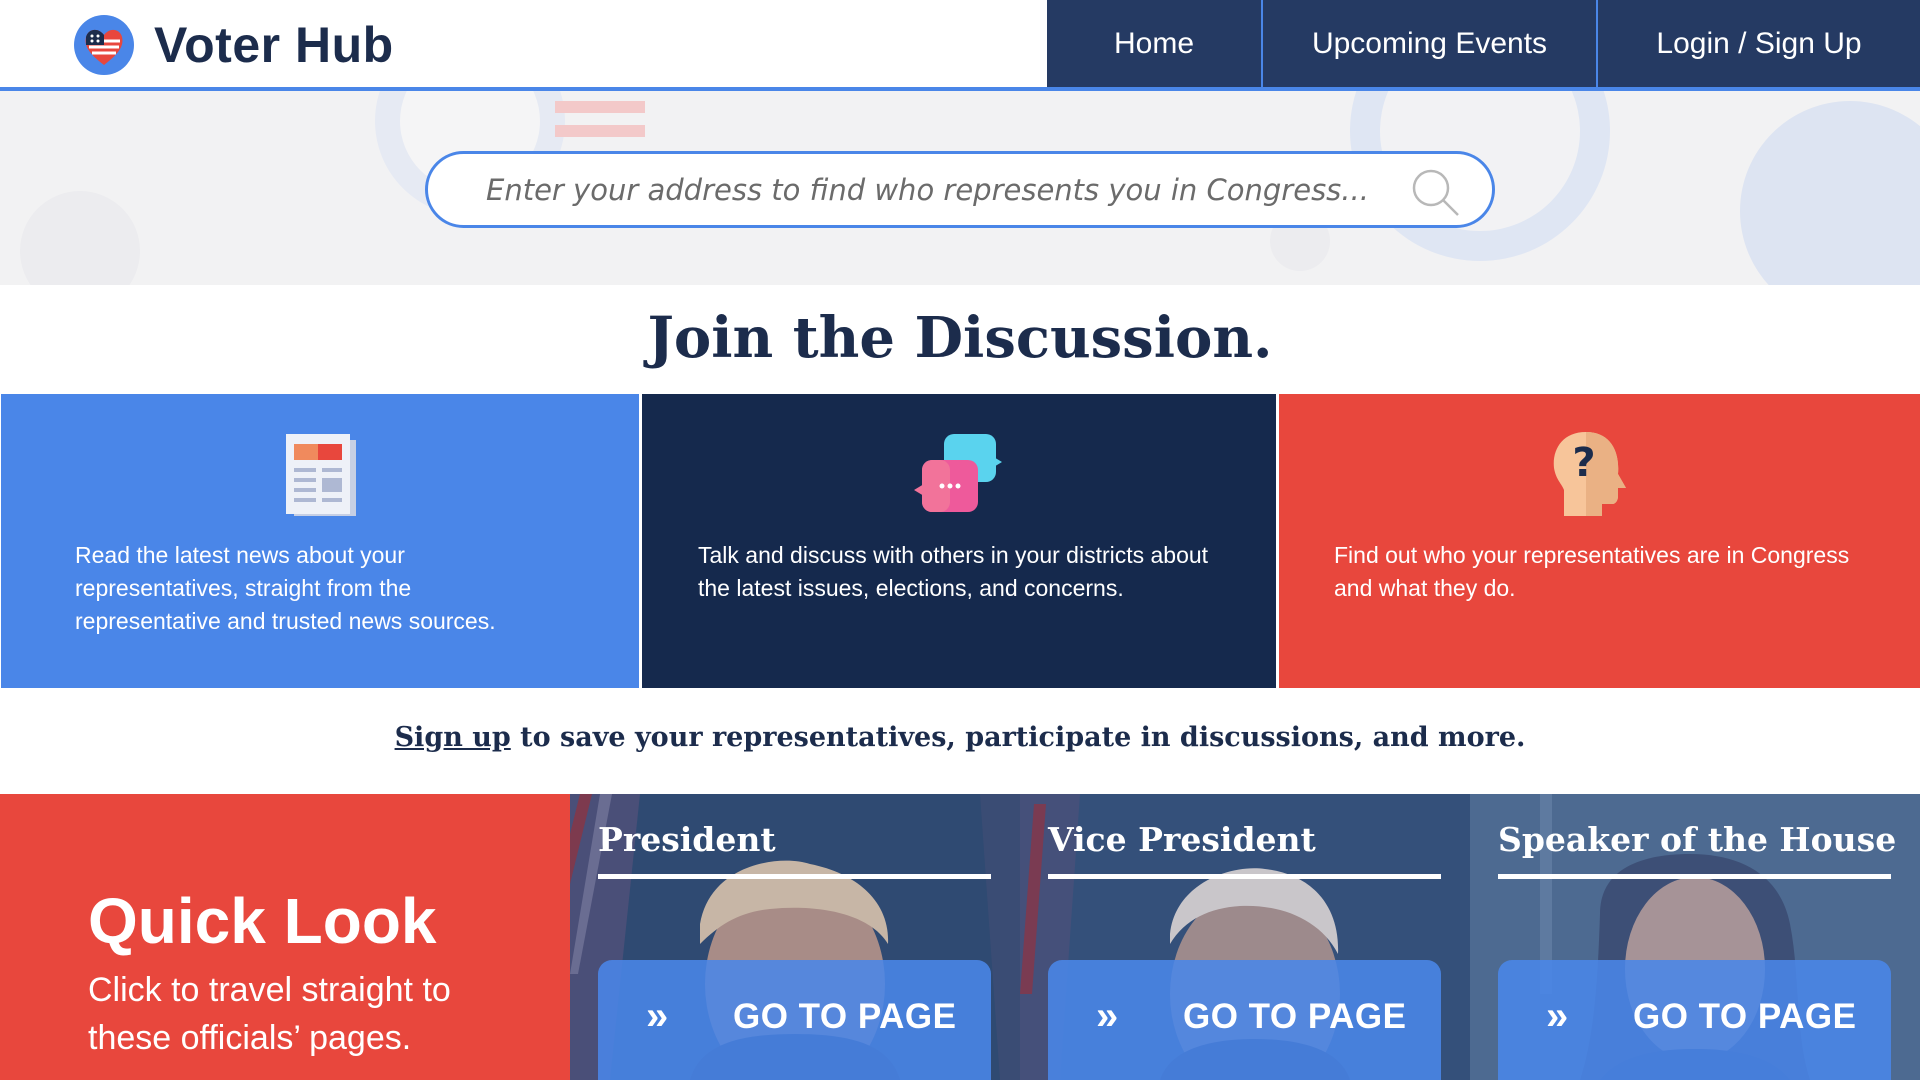 Image resolution: width=1920 pixels, height=1080 pixels. Describe the element at coordinates (936, 190) in the screenshot. I see `address-search-input` at that location.